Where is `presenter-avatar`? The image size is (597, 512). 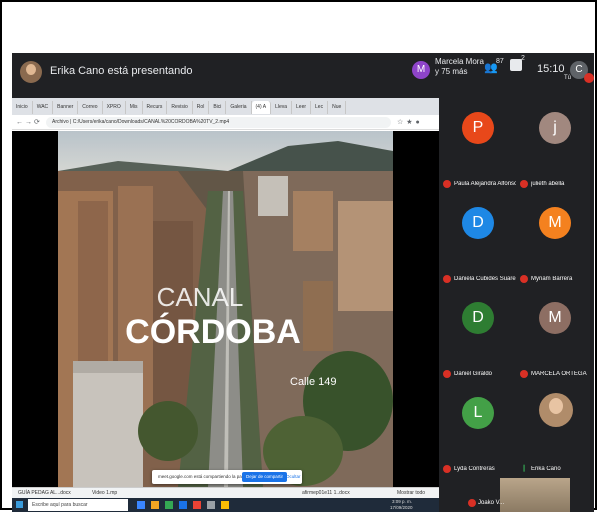
presenter-avatar is located at coordinates (31, 72).